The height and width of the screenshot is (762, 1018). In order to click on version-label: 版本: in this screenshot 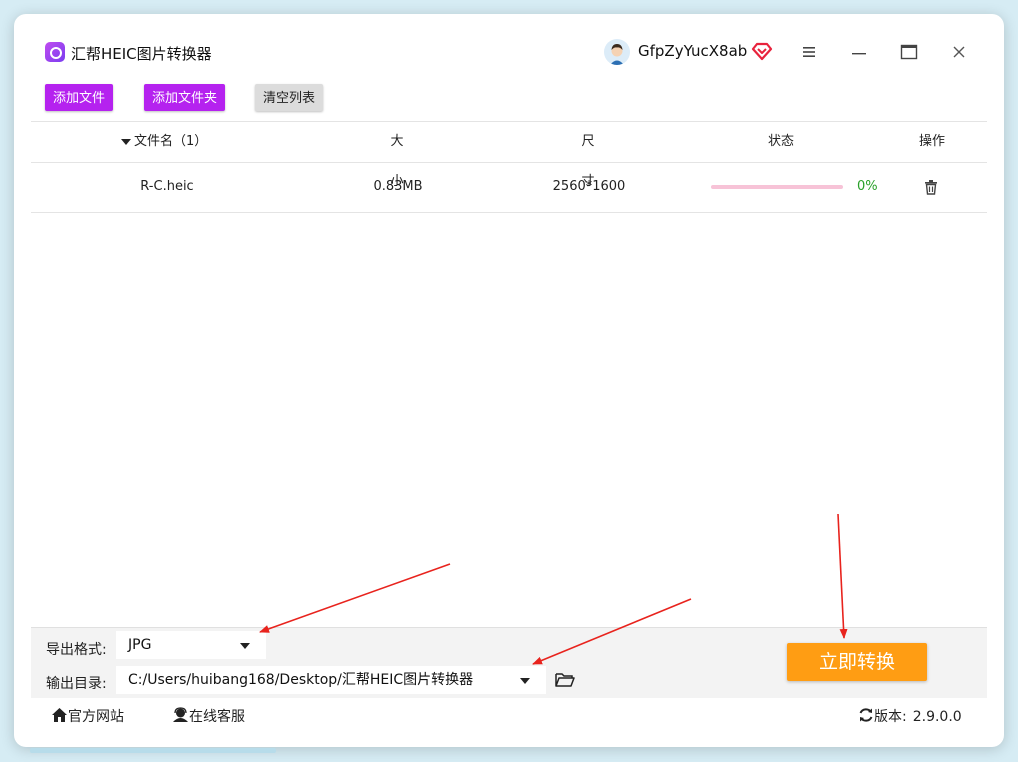, I will do `click(890, 717)`.